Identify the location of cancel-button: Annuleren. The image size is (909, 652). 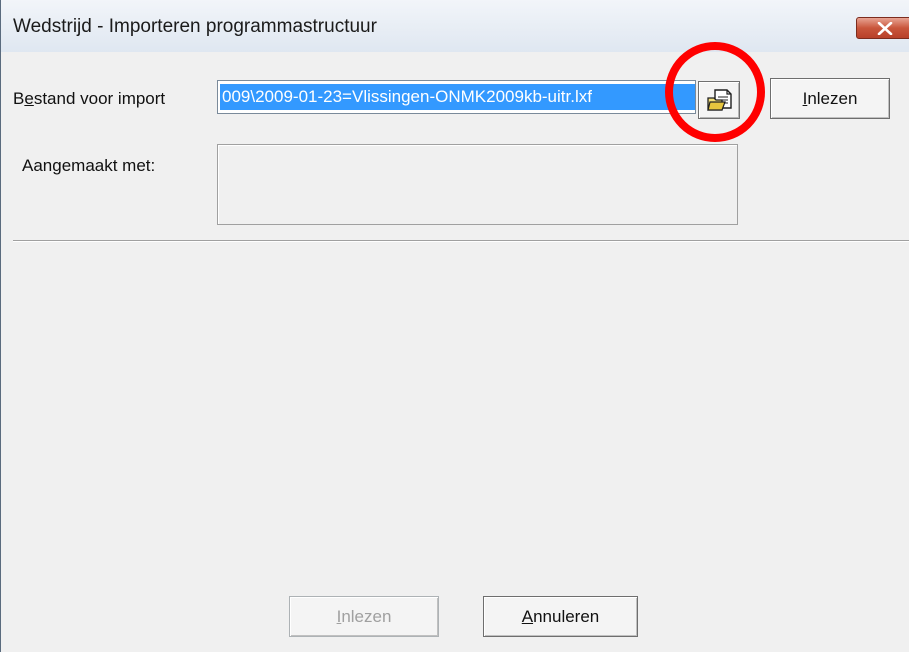
(560, 616).